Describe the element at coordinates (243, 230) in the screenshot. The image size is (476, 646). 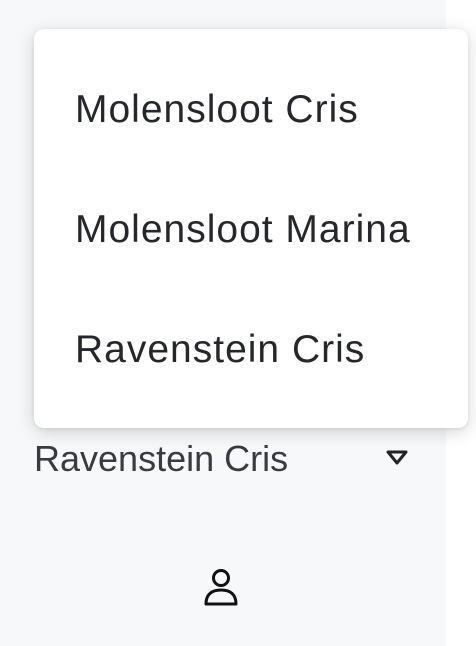
I see `dropdown-option-molensloot-marina: Molensloot Marina` at that location.